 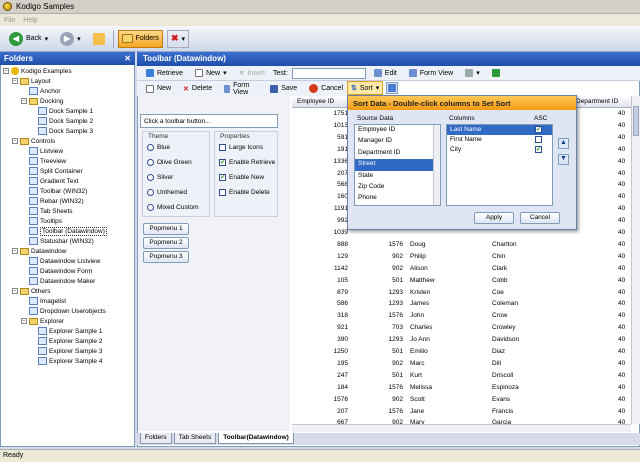 I want to click on sort-column-item: City ✔, so click(x=499, y=150).